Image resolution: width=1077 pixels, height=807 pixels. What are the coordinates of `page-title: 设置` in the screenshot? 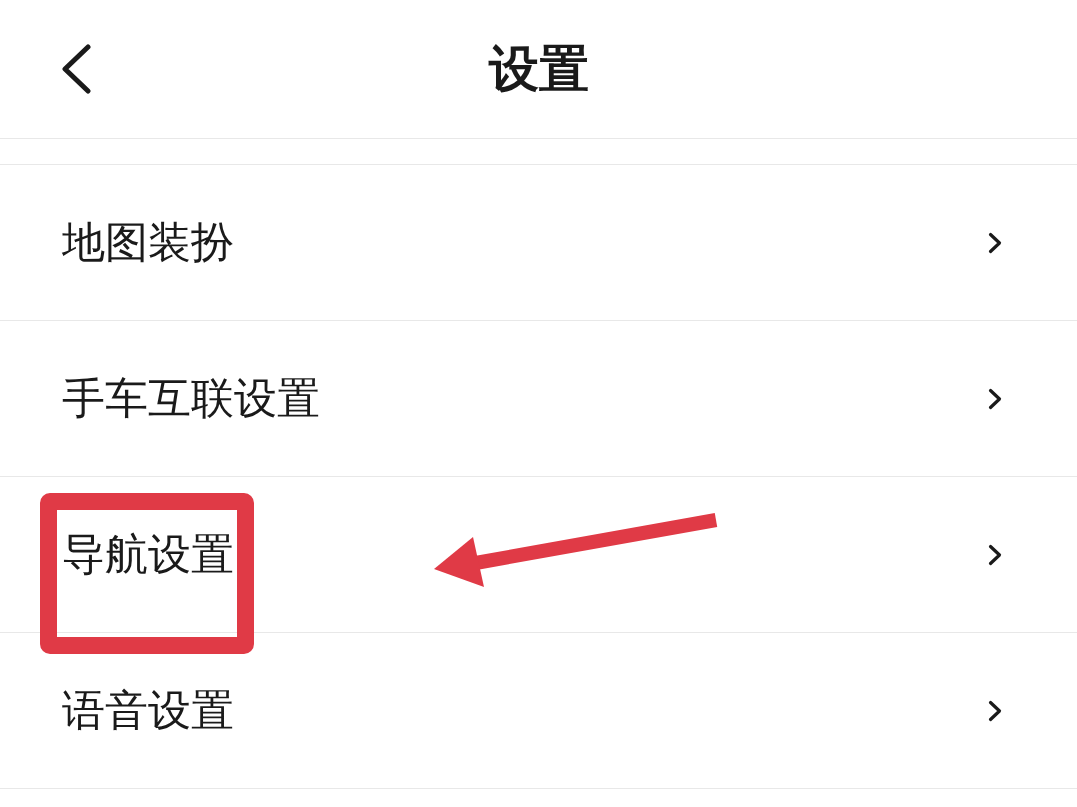 It's located at (538, 69).